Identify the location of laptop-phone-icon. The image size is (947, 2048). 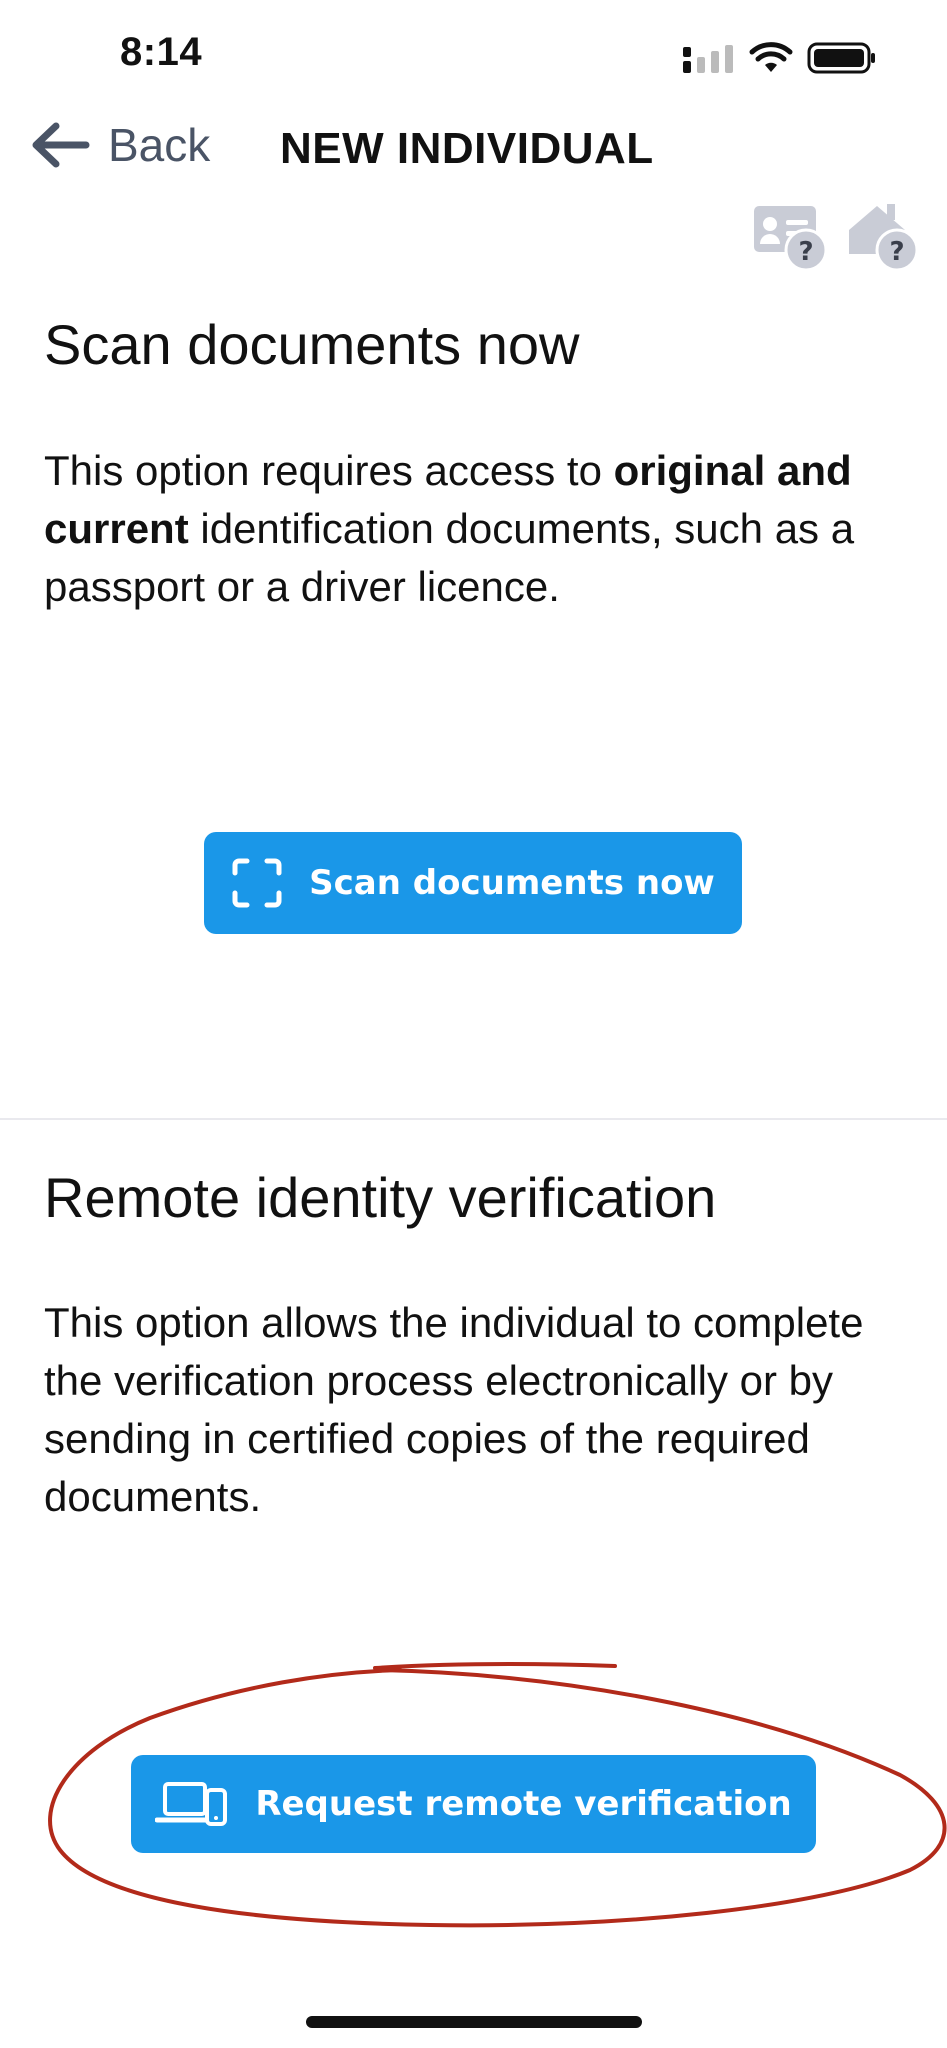
(191, 1804).